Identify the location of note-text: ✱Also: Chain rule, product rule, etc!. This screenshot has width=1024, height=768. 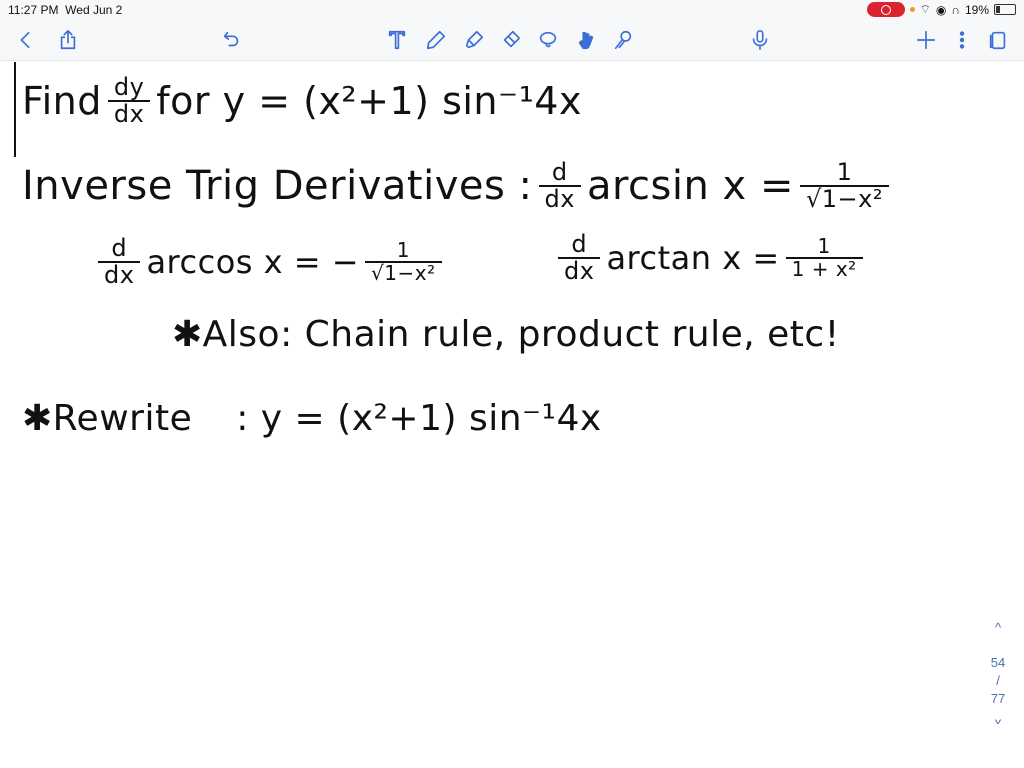
(506, 334).